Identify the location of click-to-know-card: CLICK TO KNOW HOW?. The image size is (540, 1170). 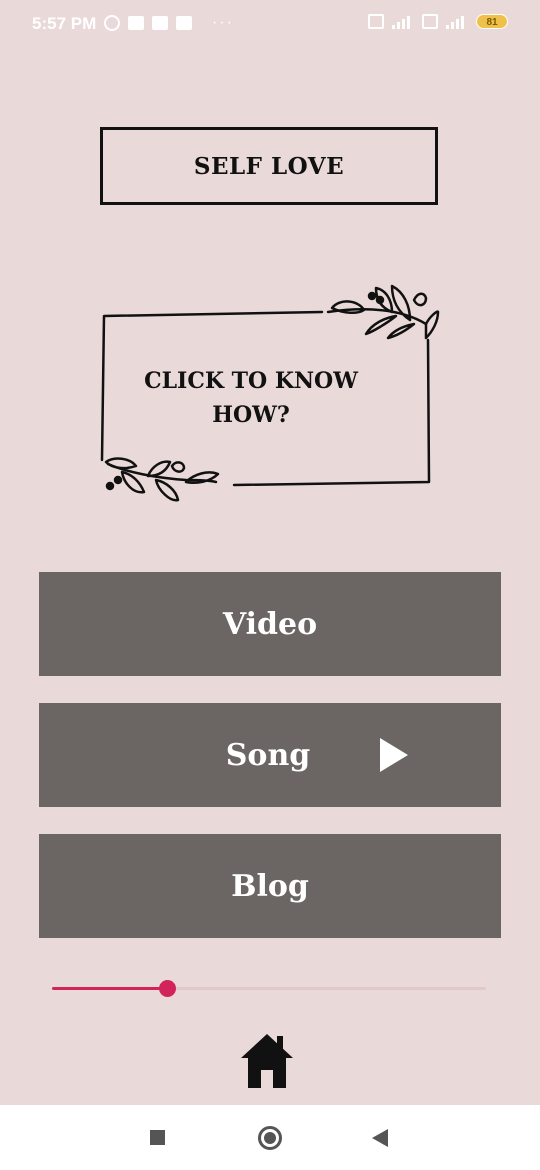
(271, 400).